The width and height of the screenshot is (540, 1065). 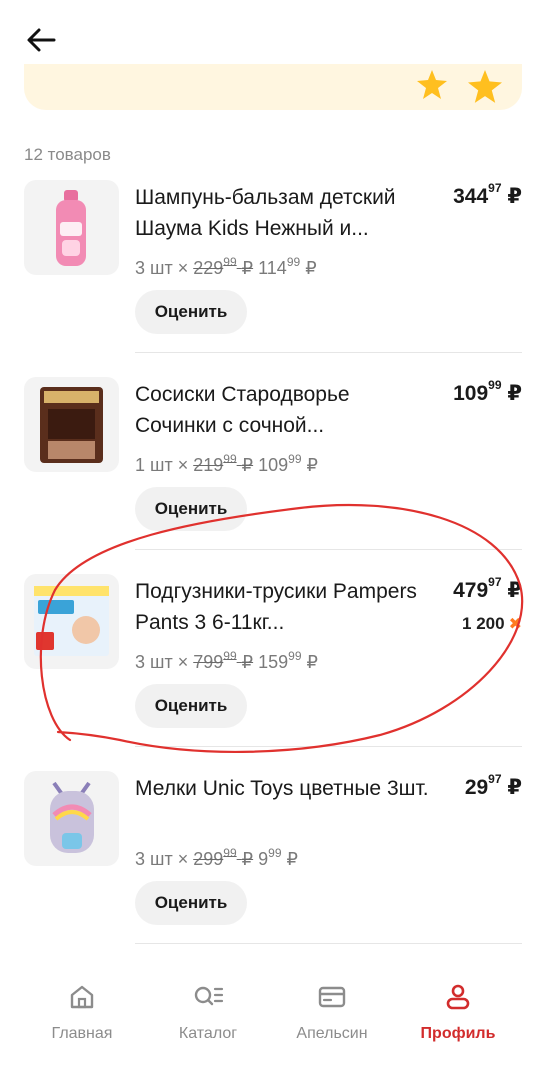 What do you see at coordinates (332, 1033) in the screenshot?
I see `tab-label: Апельсин` at bounding box center [332, 1033].